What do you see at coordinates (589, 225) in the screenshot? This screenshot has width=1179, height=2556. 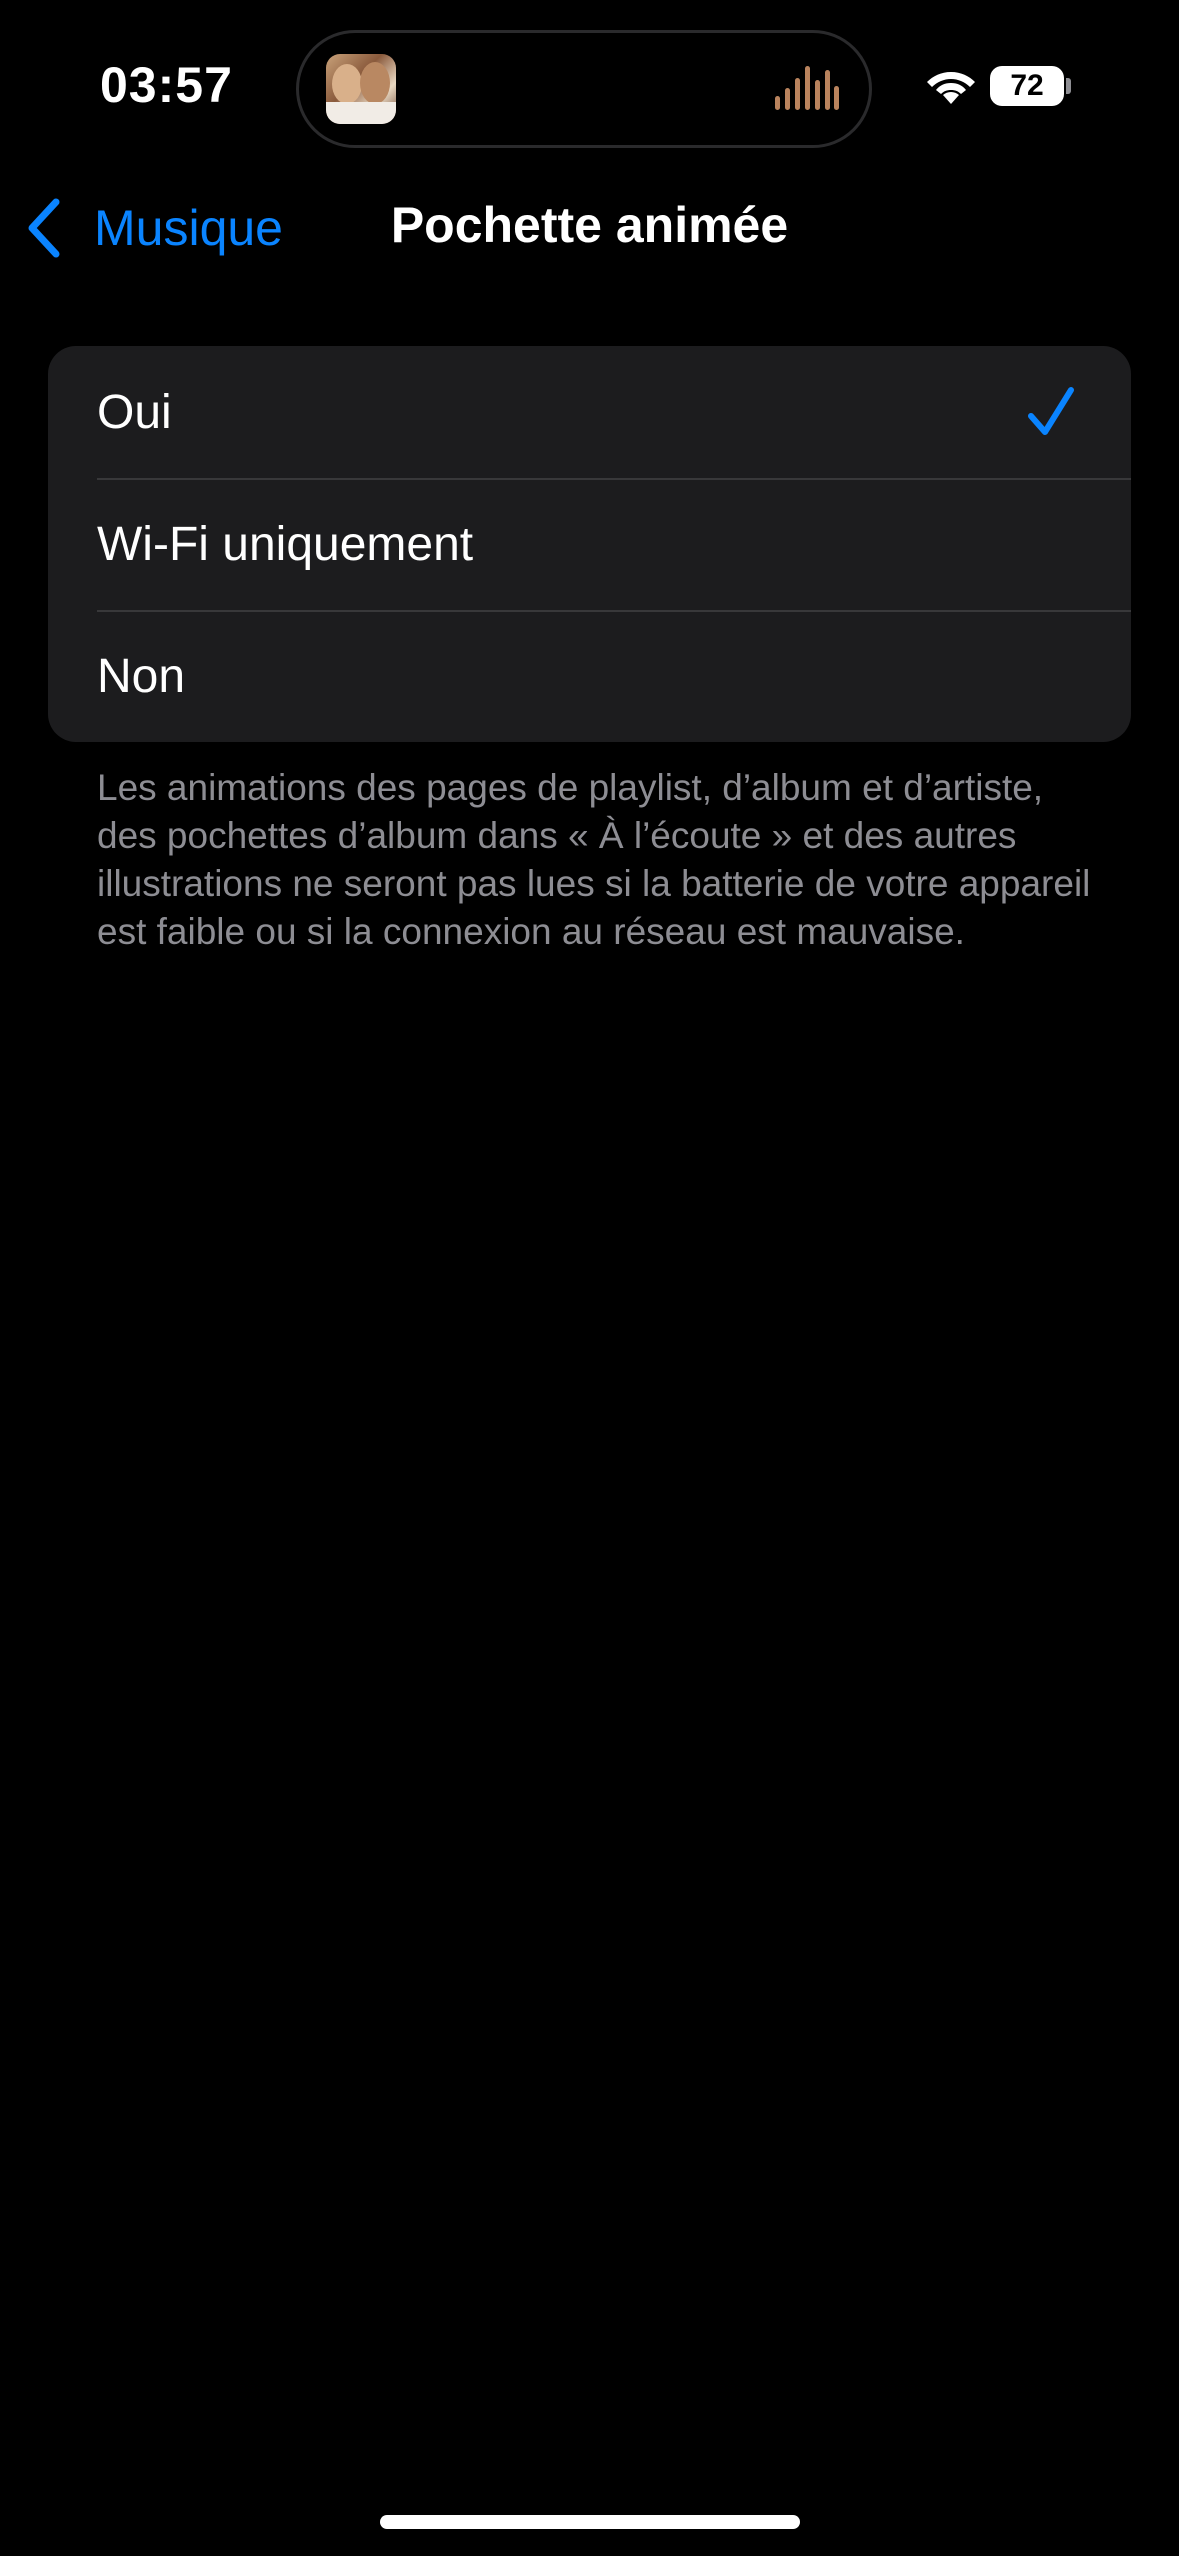 I see `page-title: Pochette animée` at bounding box center [589, 225].